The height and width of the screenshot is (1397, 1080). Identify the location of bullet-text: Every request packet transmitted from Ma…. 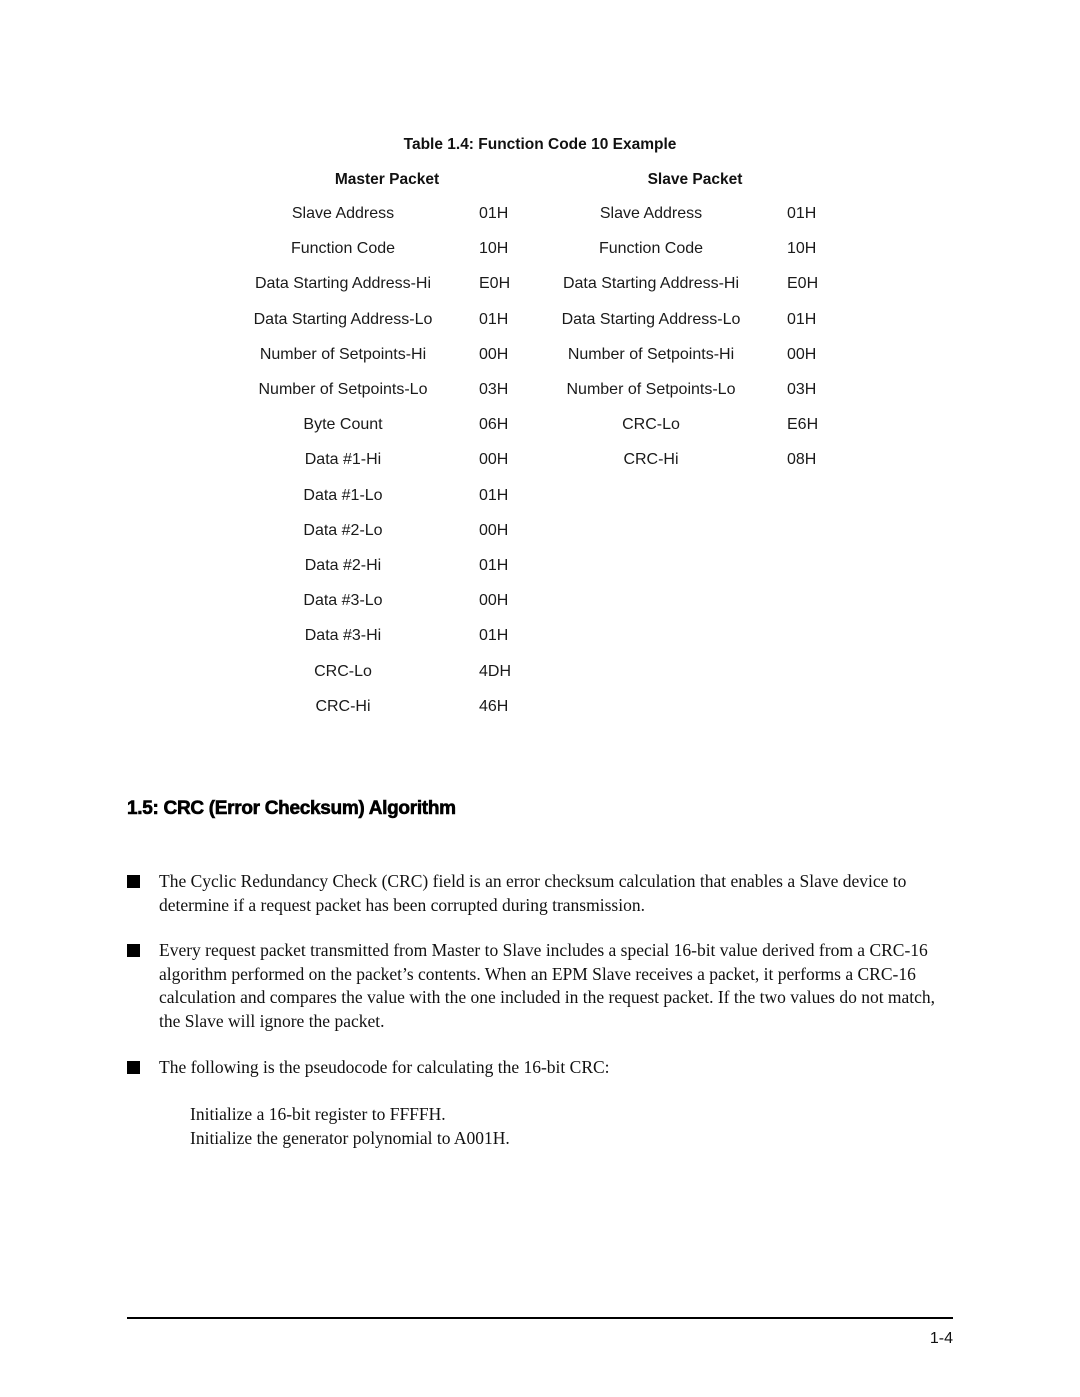
(547, 985).